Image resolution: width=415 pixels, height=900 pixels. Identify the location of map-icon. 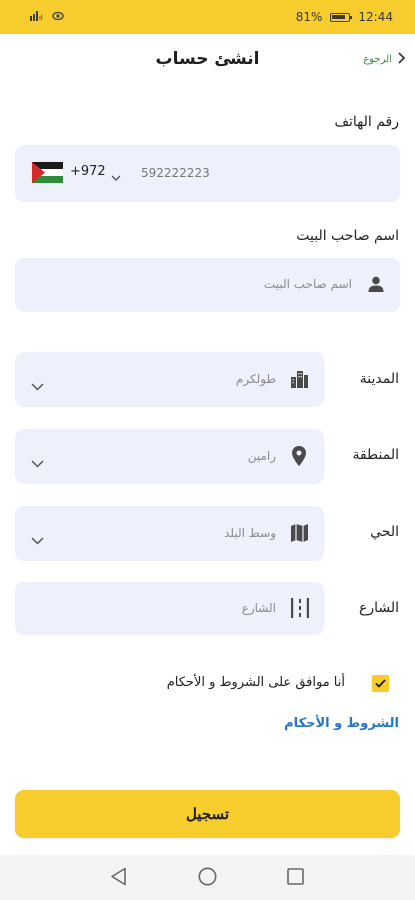
(299, 533).